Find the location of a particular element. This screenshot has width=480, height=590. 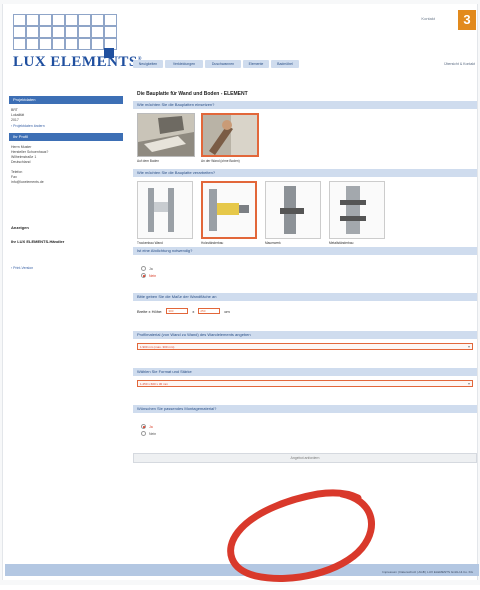

dimensions-unit: cm is located at coordinates (227, 311).